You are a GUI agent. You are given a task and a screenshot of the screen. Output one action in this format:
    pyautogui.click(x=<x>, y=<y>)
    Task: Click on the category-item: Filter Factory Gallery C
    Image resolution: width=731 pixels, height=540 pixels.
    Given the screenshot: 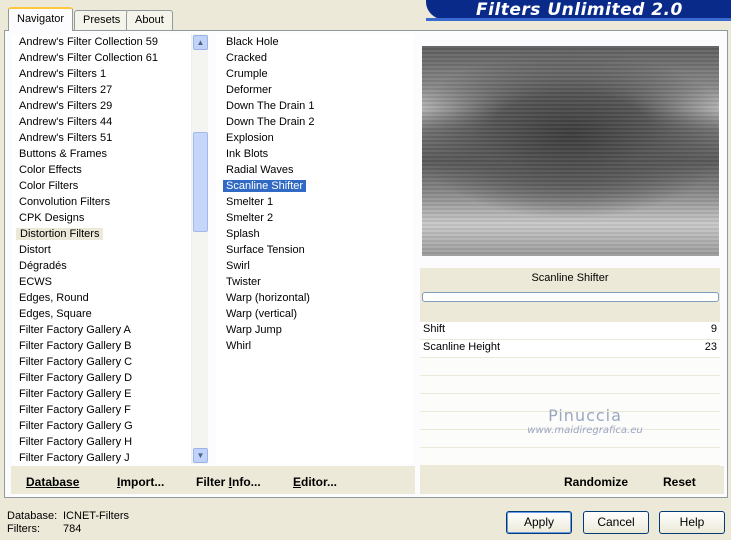 What is the action you would take?
    pyautogui.click(x=110, y=362)
    